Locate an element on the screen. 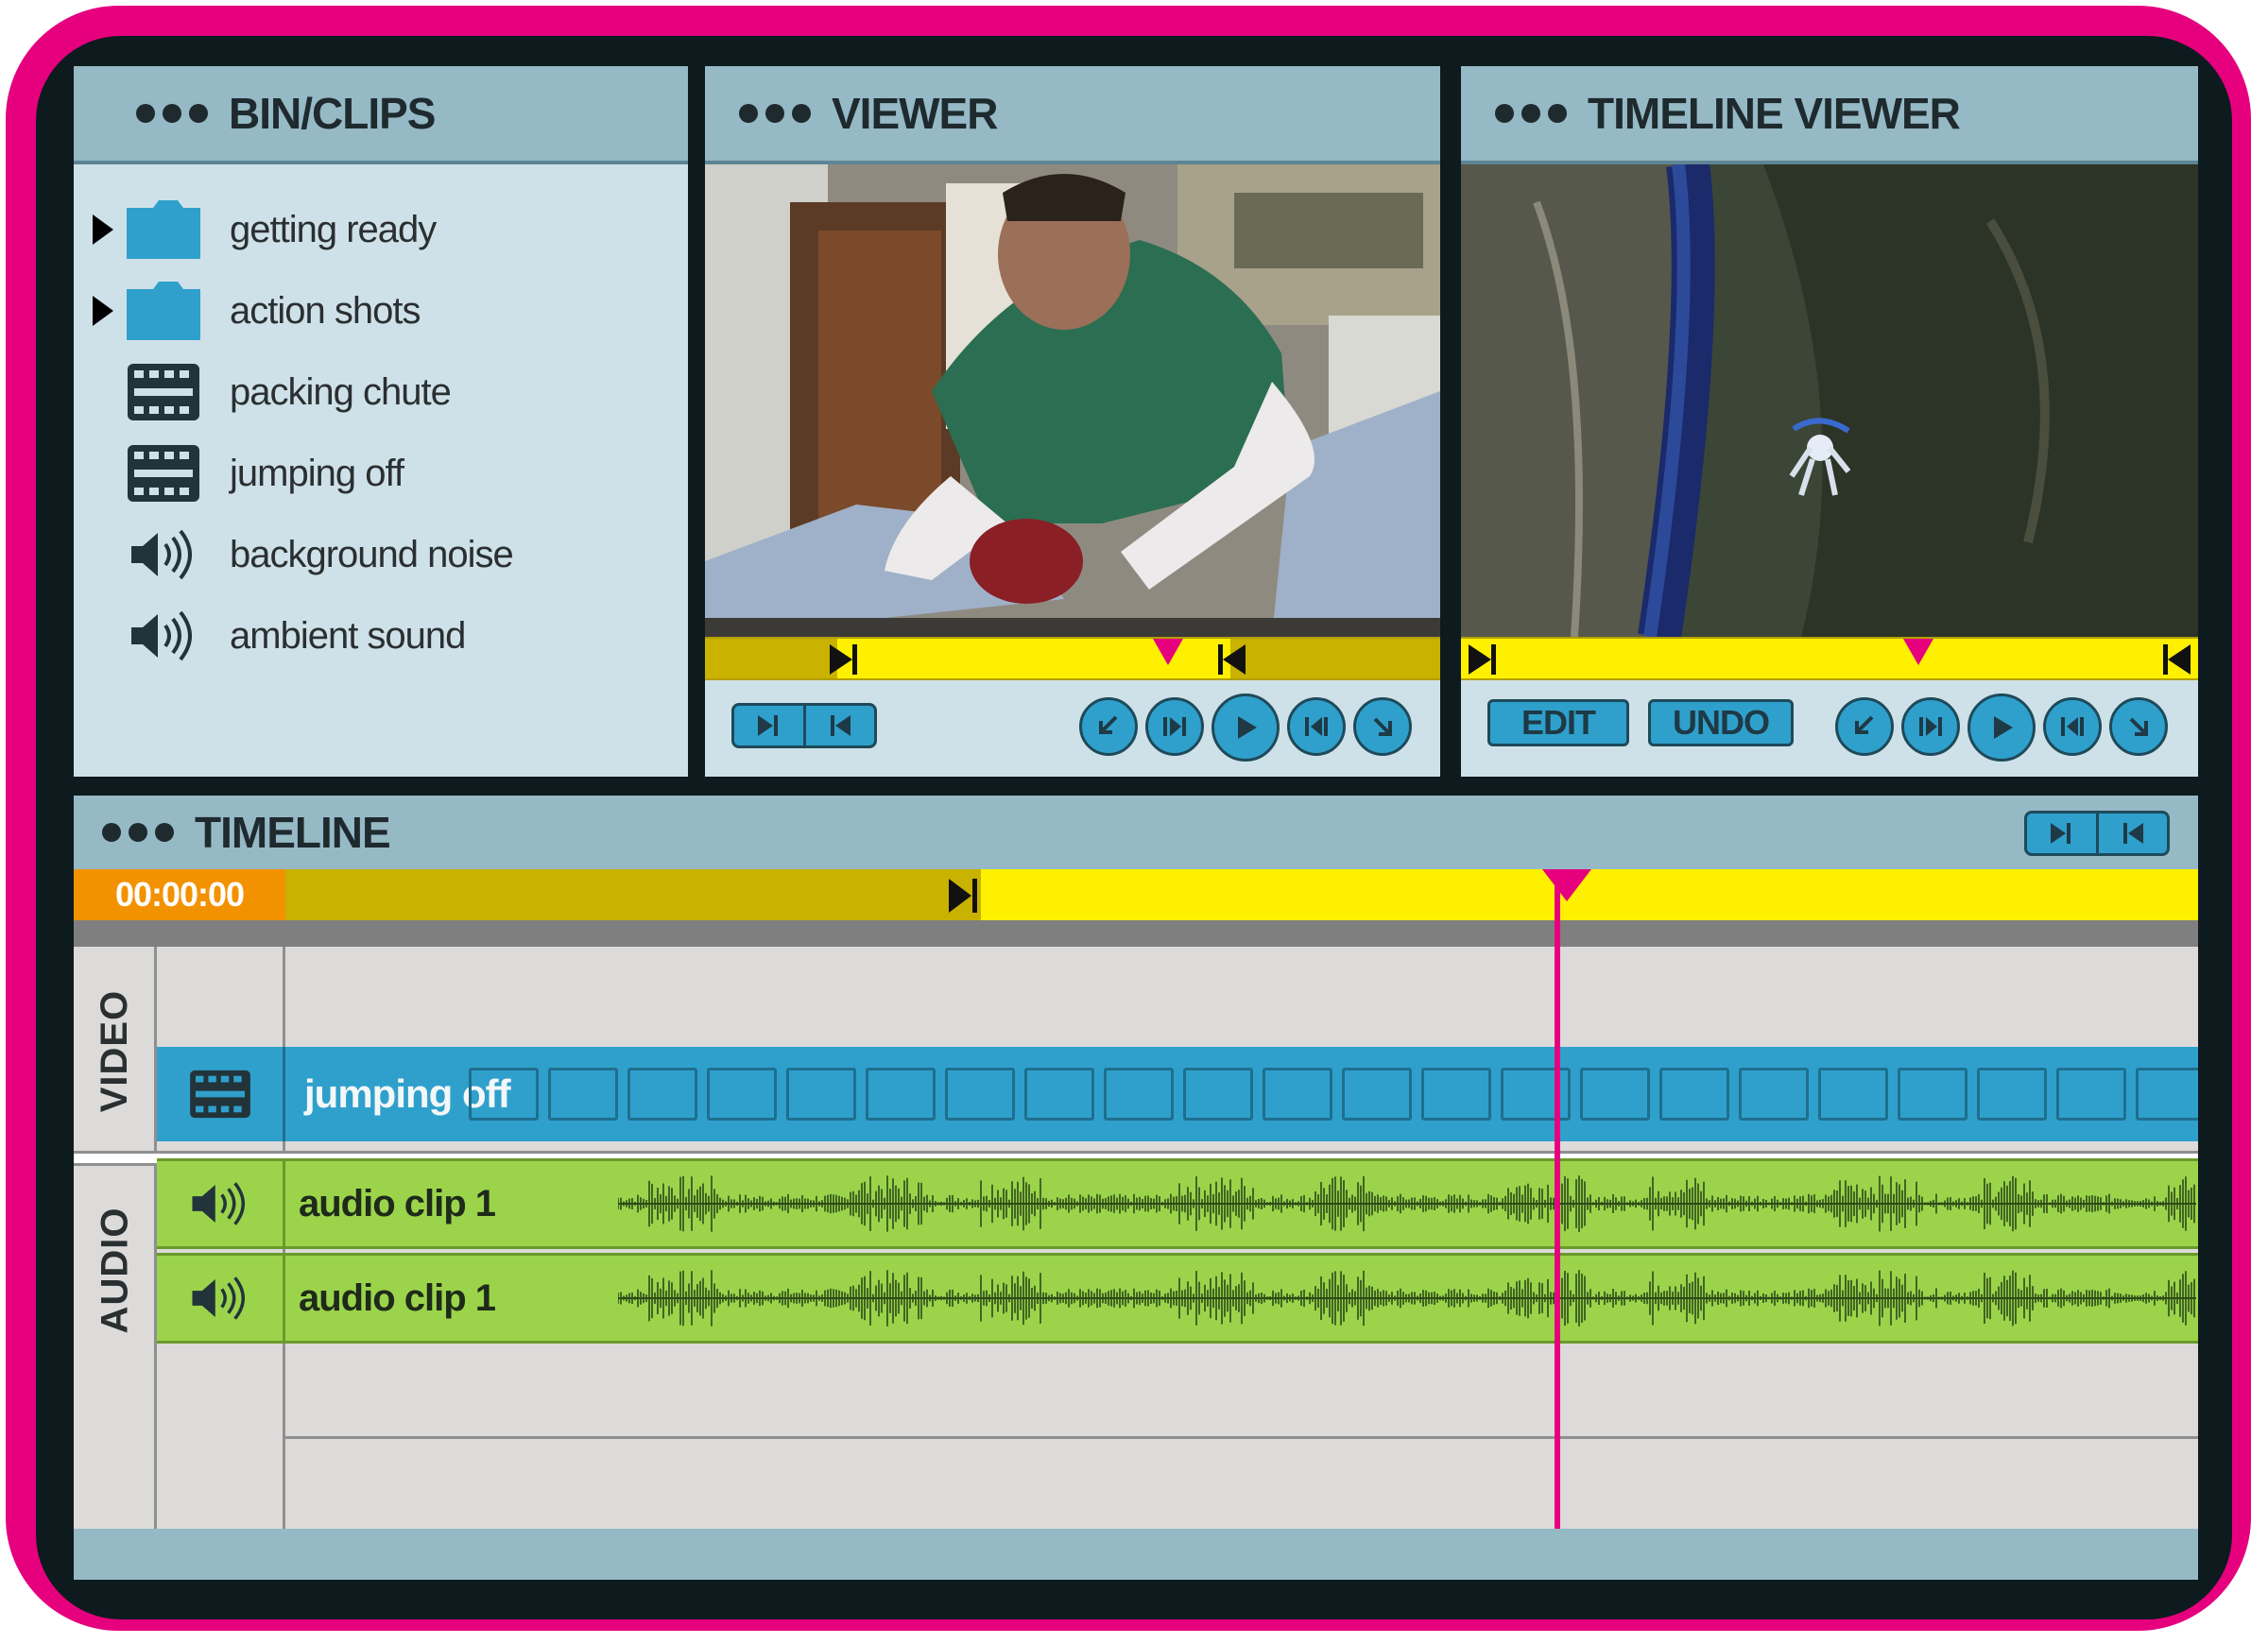  bin-item-label: getting ready is located at coordinates (333, 229).